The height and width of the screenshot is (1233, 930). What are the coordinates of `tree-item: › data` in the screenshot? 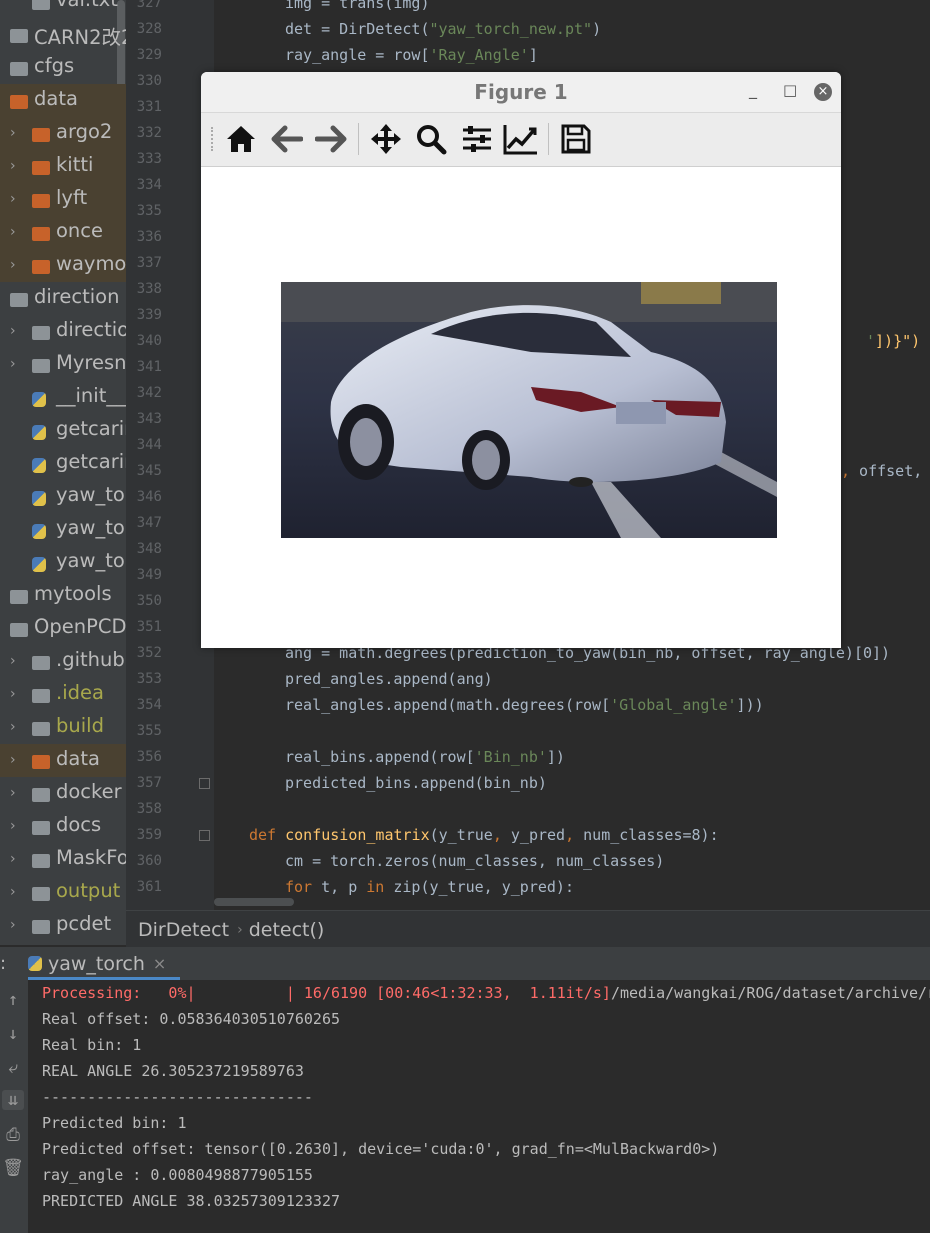 It's located at (63, 760).